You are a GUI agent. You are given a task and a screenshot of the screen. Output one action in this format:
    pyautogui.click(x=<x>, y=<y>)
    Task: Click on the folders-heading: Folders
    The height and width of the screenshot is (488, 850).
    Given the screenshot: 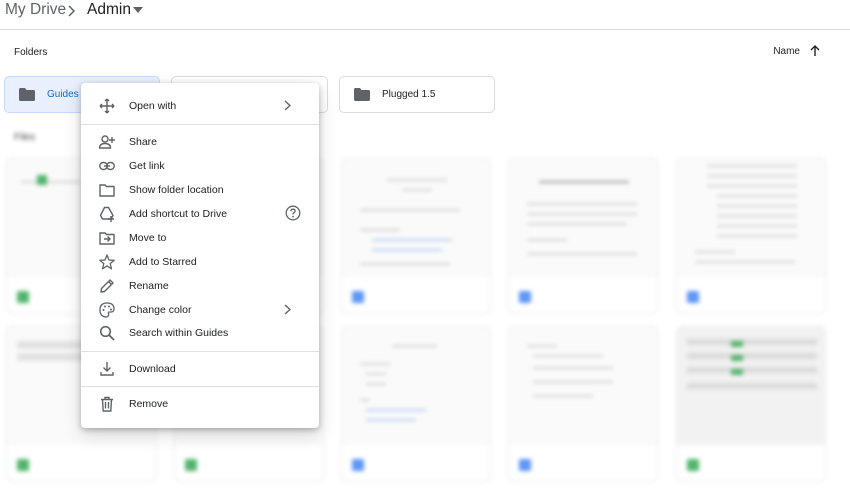 What is the action you would take?
    pyautogui.click(x=31, y=52)
    